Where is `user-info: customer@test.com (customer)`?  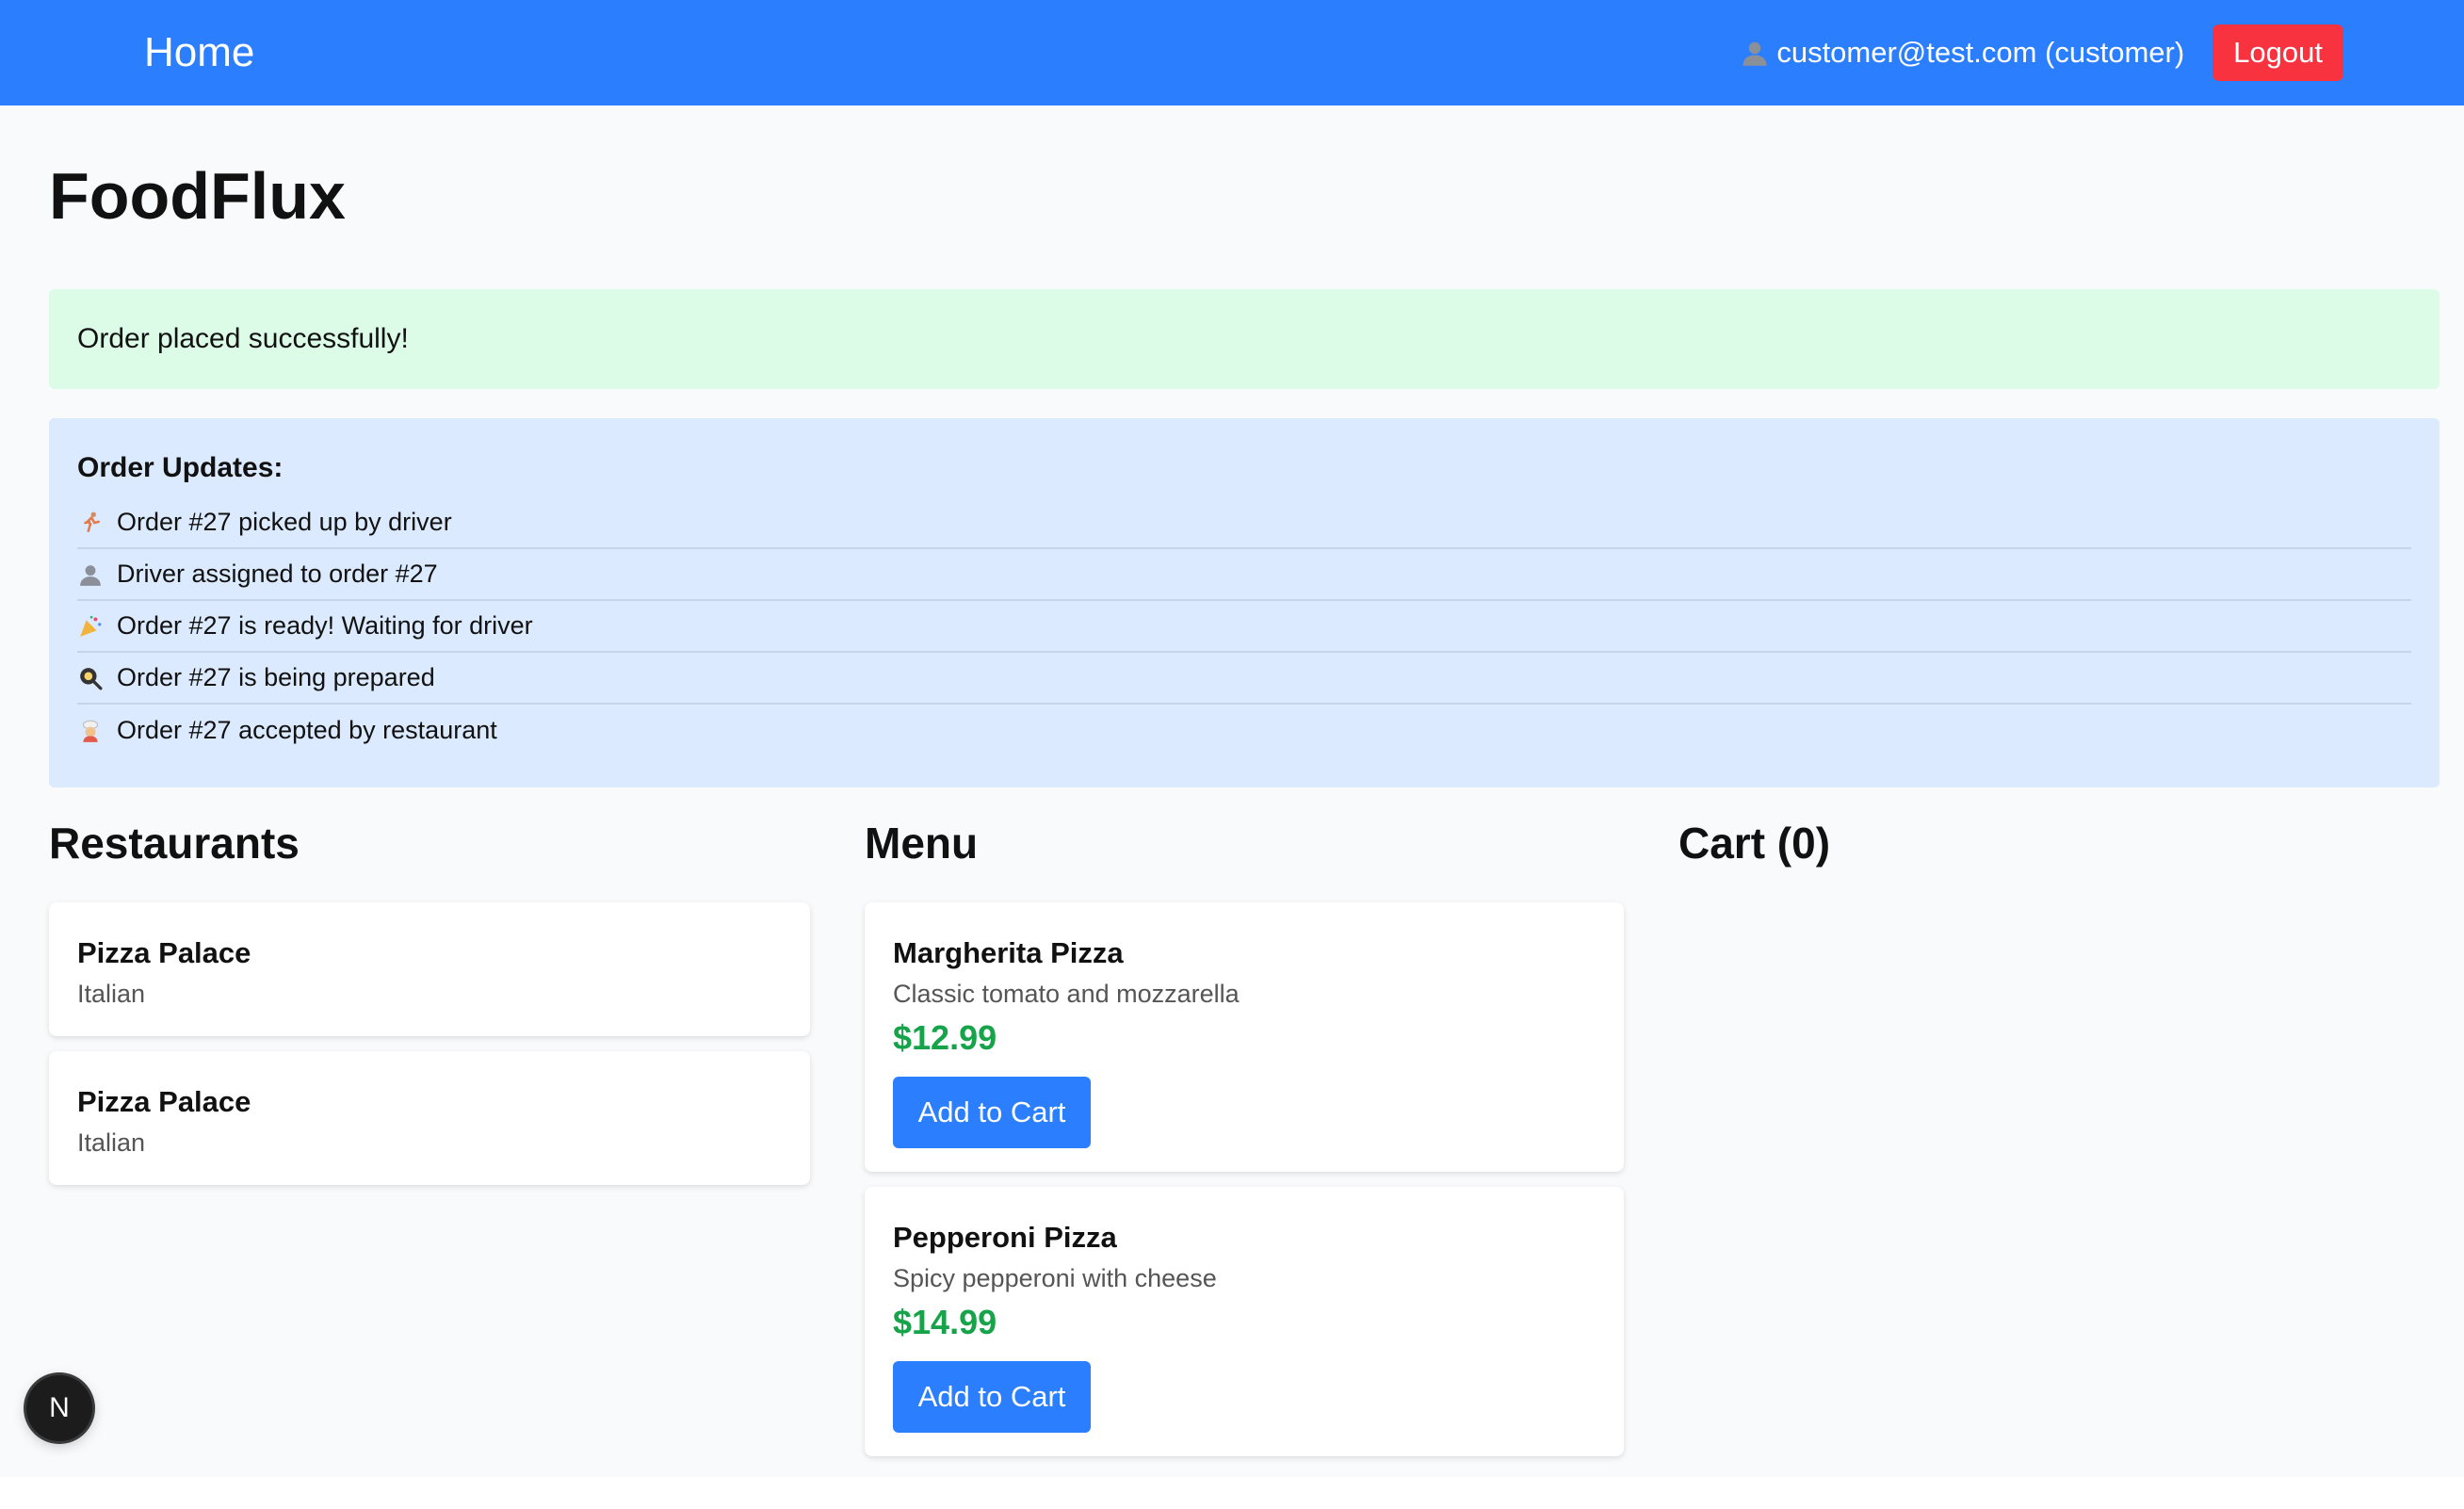
user-info: customer@test.com (customer) is located at coordinates (1962, 53).